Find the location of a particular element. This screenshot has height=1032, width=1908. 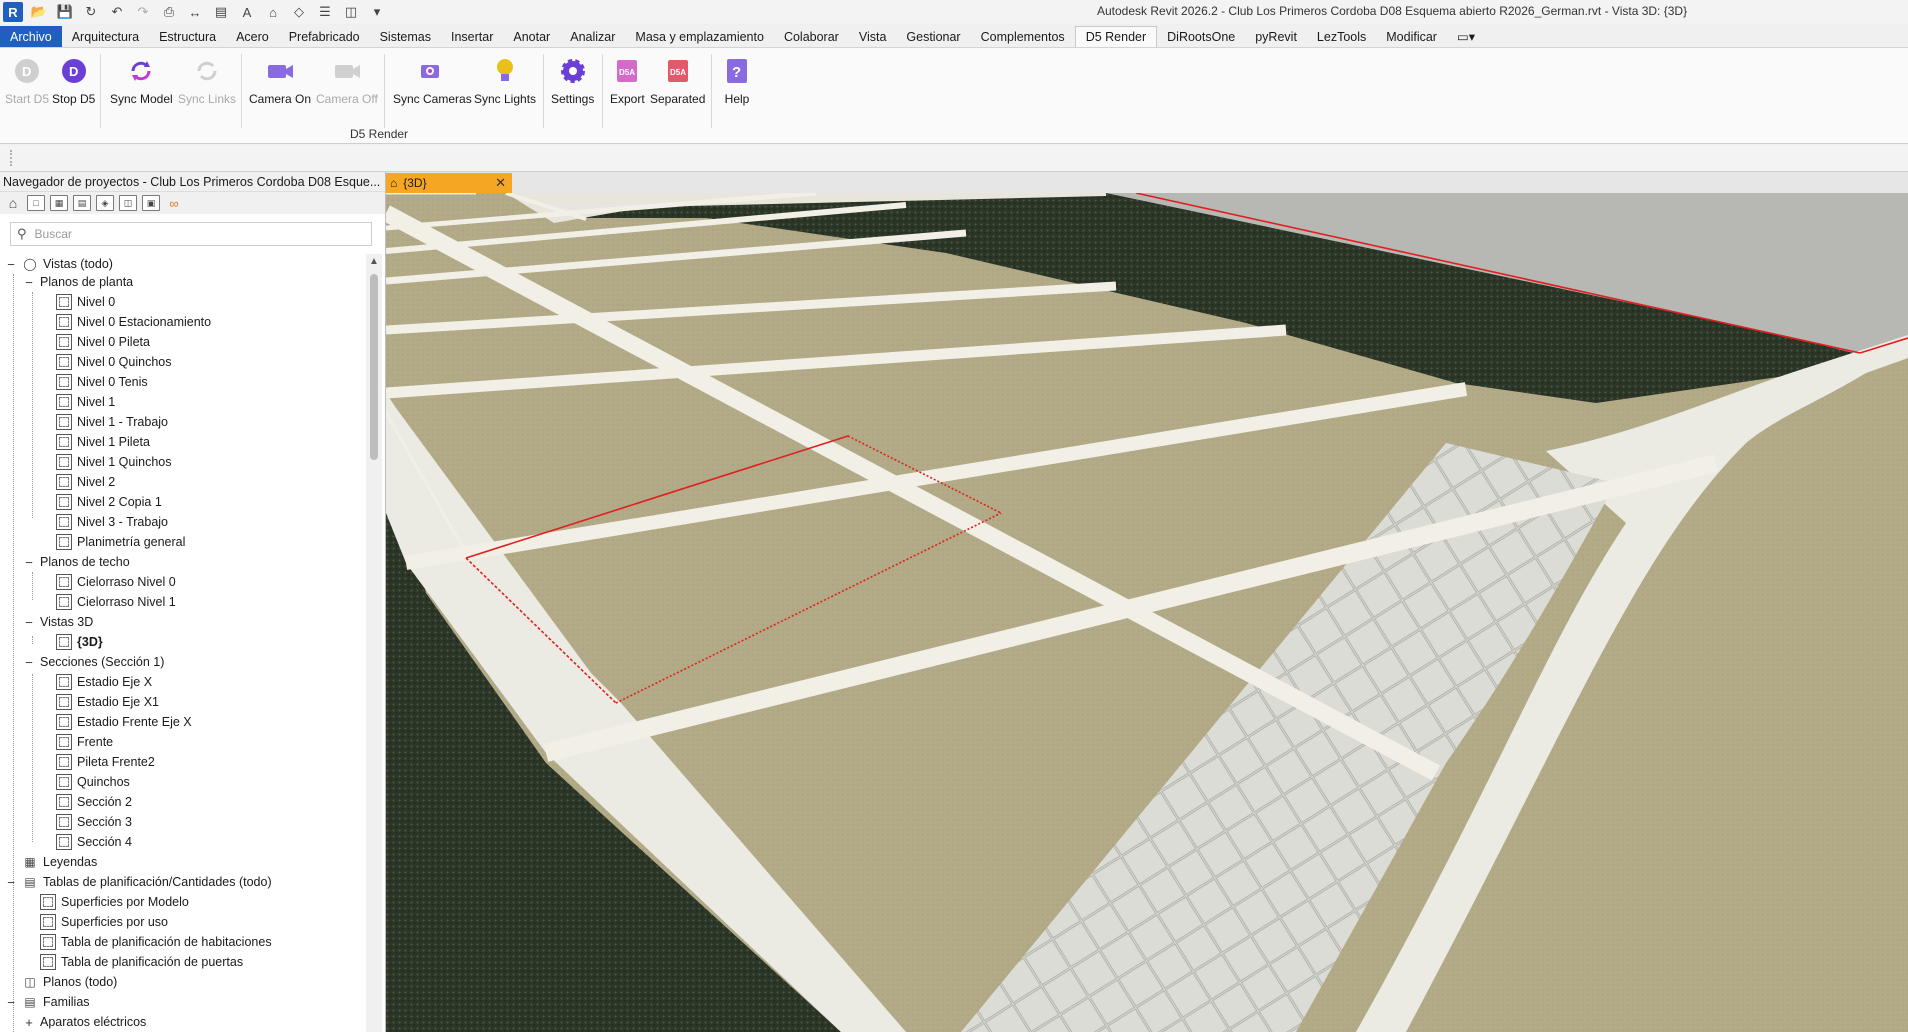

browser-scrollbar: ▲ is located at coordinates (374, 643).